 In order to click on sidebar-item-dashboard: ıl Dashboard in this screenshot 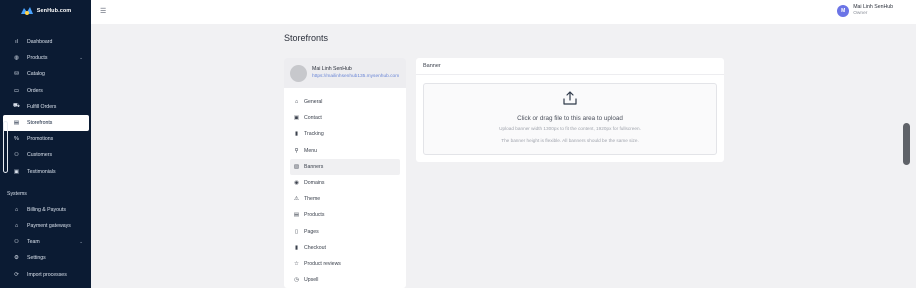, I will do `click(46, 42)`.